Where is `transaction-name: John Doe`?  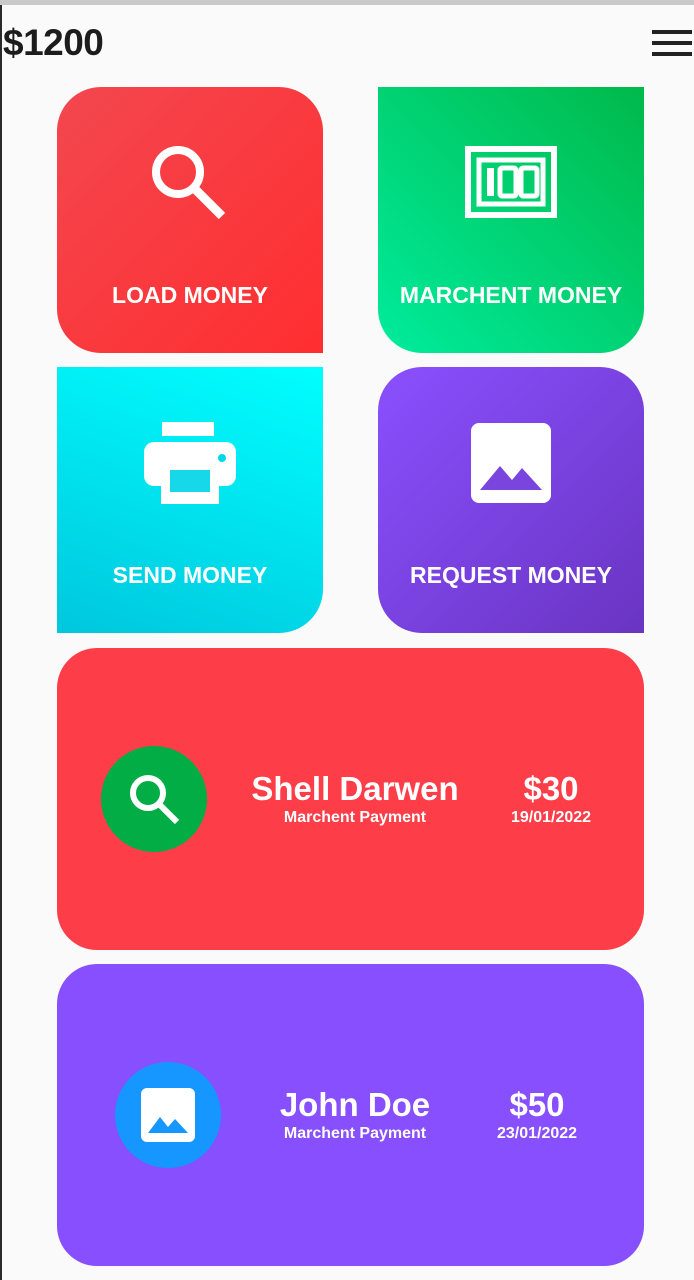
transaction-name: John Doe is located at coordinates (355, 1104).